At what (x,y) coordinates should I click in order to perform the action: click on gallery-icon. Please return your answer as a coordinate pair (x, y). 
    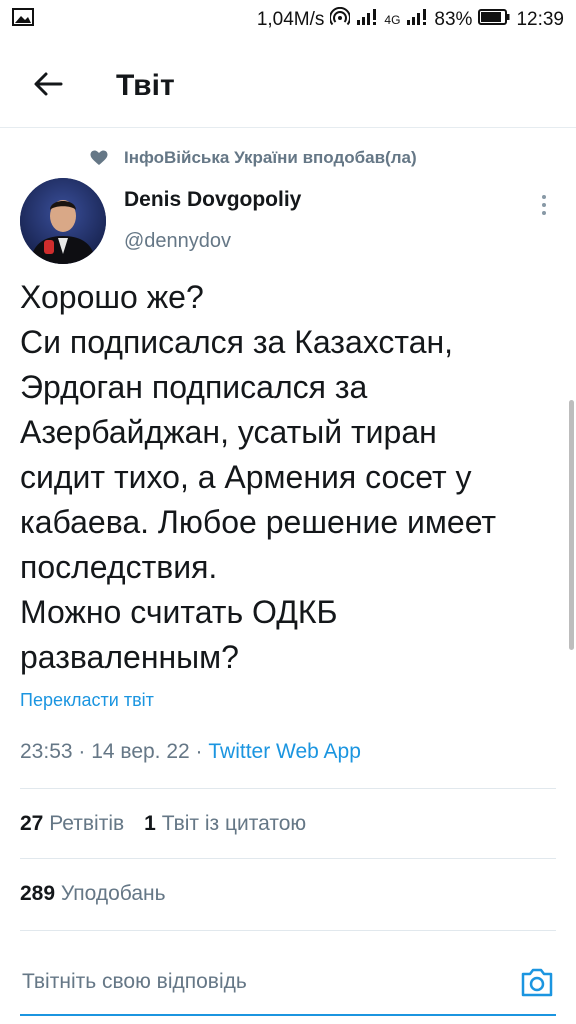
    Looking at the image, I should click on (23, 20).